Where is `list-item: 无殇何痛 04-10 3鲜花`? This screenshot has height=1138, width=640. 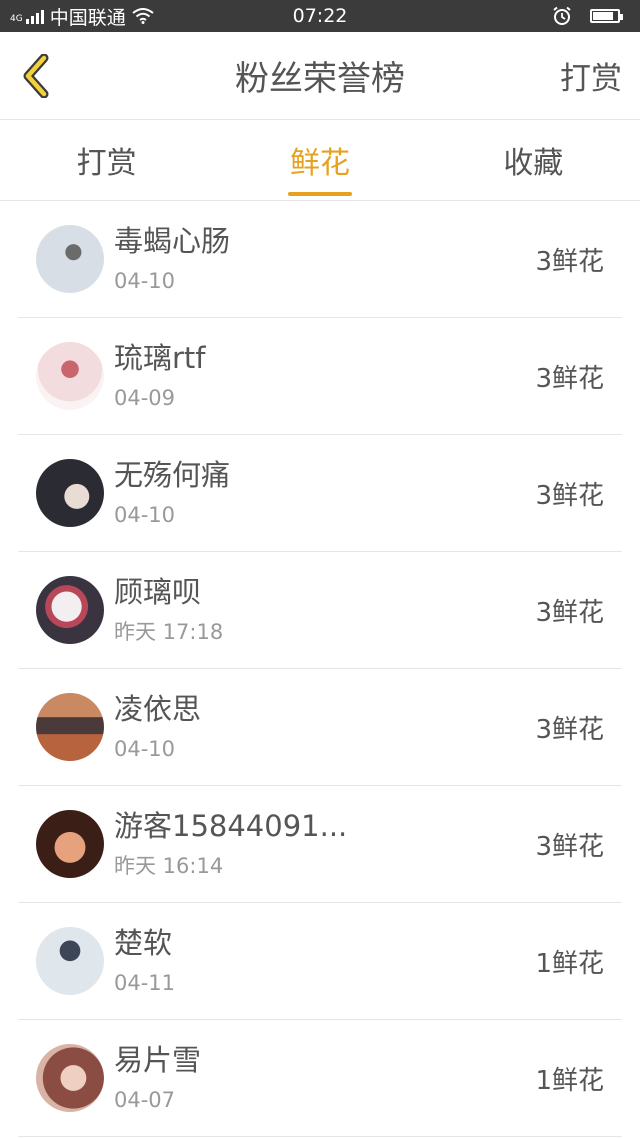 list-item: 无殇何痛 04-10 3鲜花 is located at coordinates (320, 493).